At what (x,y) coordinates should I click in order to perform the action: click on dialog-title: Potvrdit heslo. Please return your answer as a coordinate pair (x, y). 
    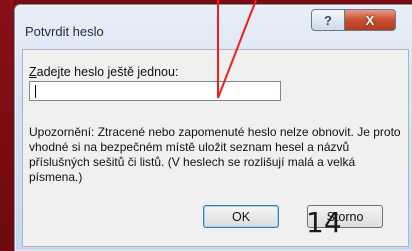
    Looking at the image, I should click on (64, 31).